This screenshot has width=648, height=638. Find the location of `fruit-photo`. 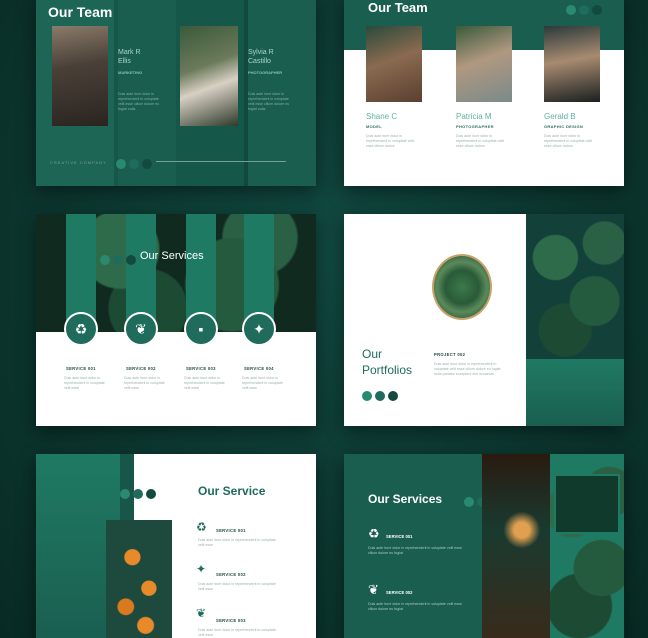

fruit-photo is located at coordinates (139, 579).